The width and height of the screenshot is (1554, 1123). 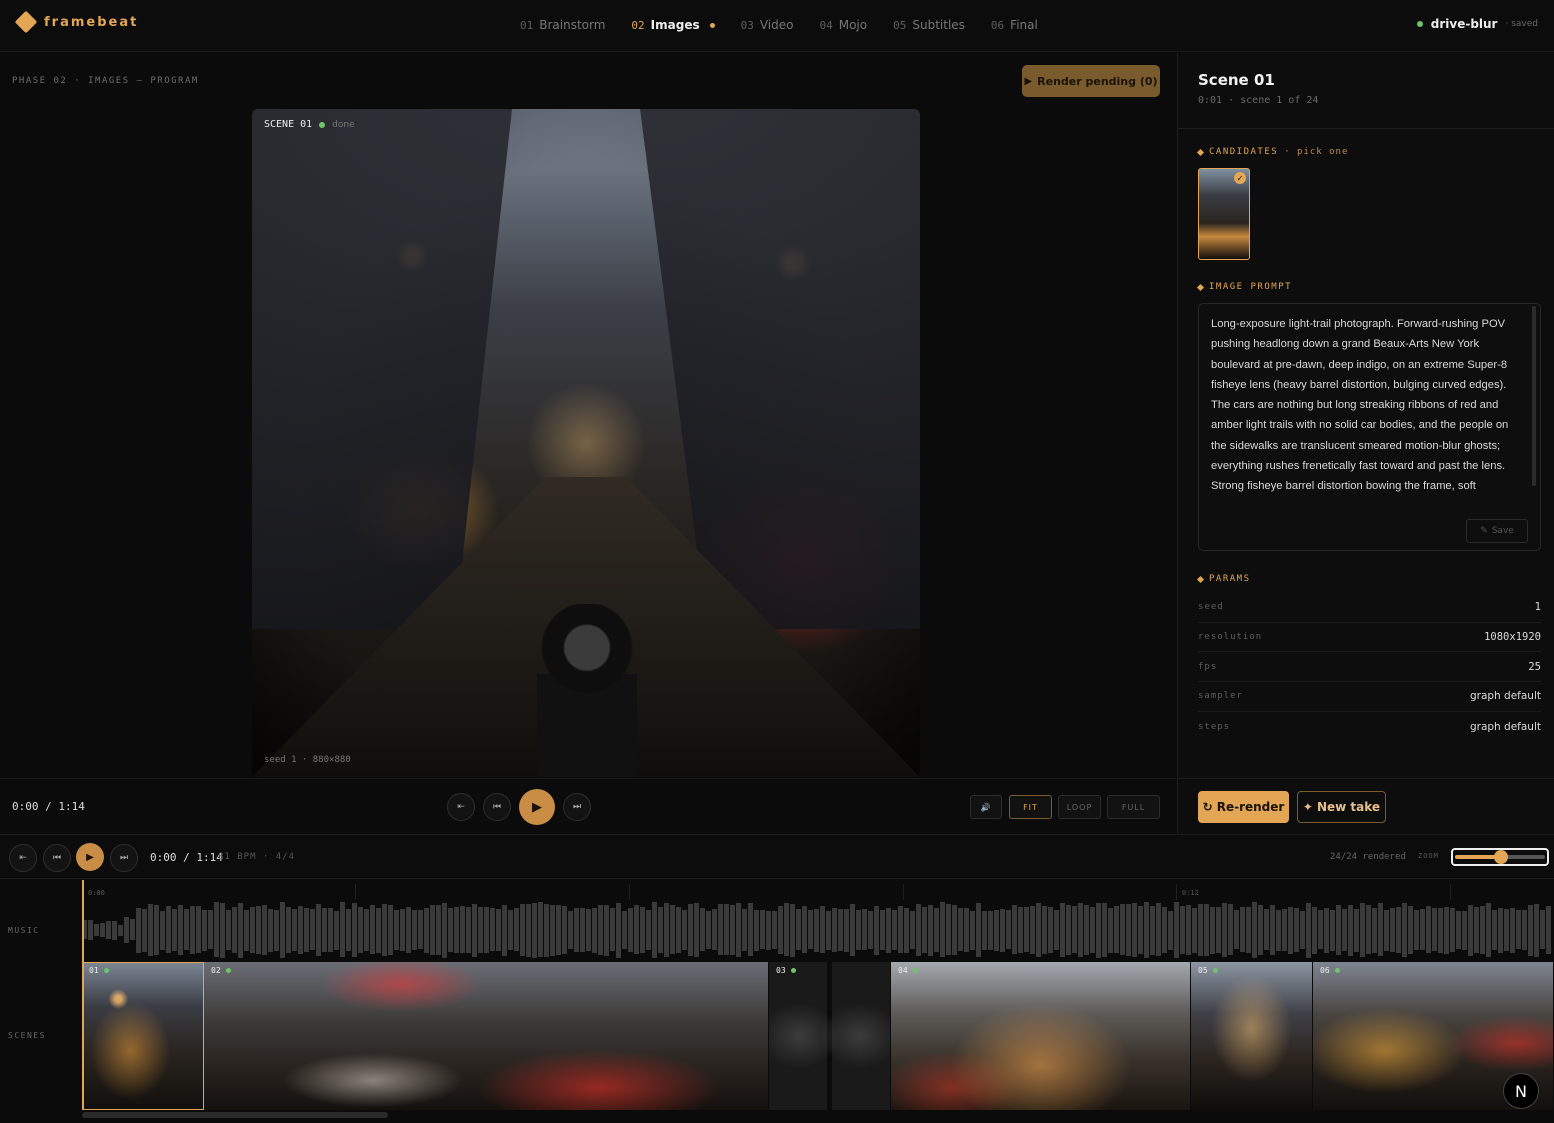 What do you see at coordinates (1534, 396) in the screenshot?
I see `prompt-scrollbar` at bounding box center [1534, 396].